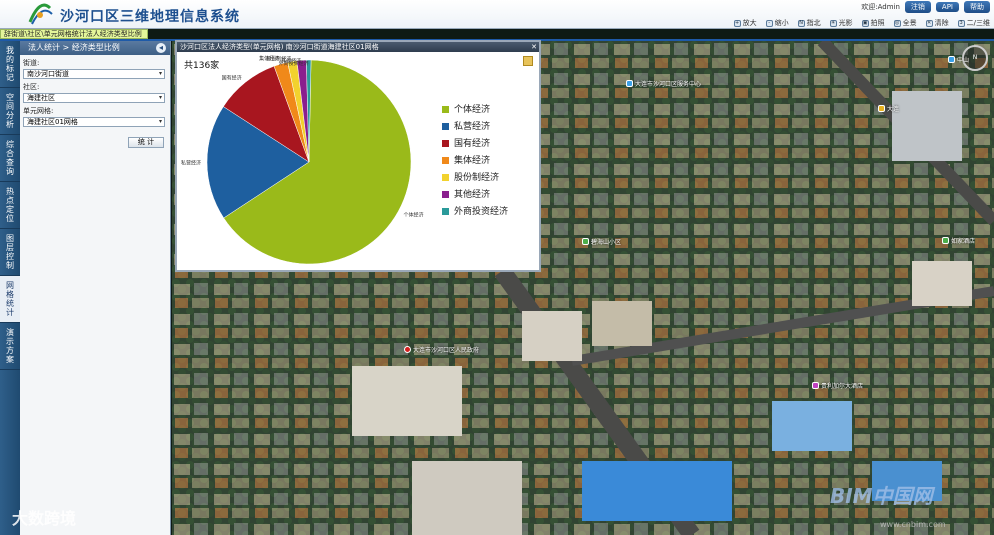 The image size is (994, 535). What do you see at coordinates (472, 194) in the screenshot?
I see `legend-label: 其他经济` at bounding box center [472, 194].